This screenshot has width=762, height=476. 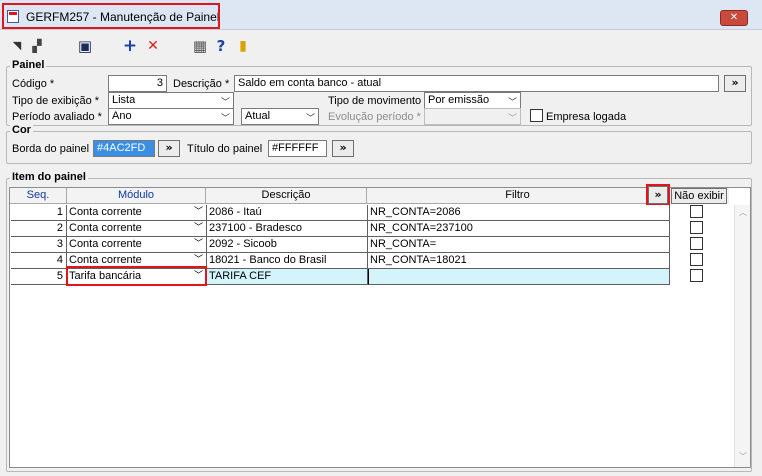 I want to click on tipo-movimento-label: Tipo de movimento, so click(x=375, y=101).